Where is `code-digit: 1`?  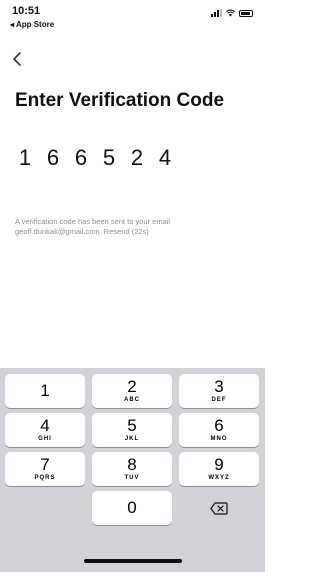 code-digit: 1 is located at coordinates (25, 157).